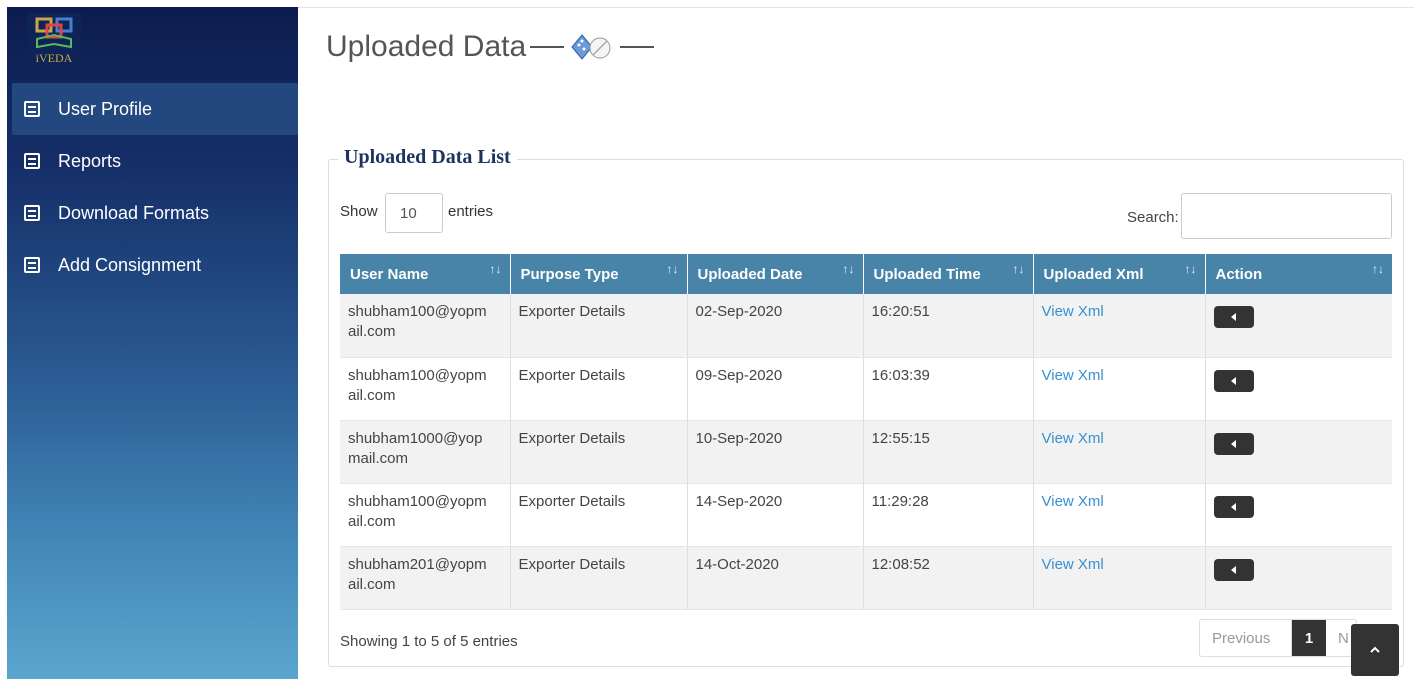  What do you see at coordinates (900, 311) in the screenshot?
I see `cell-uploaded-time-text: 16:20:51` at bounding box center [900, 311].